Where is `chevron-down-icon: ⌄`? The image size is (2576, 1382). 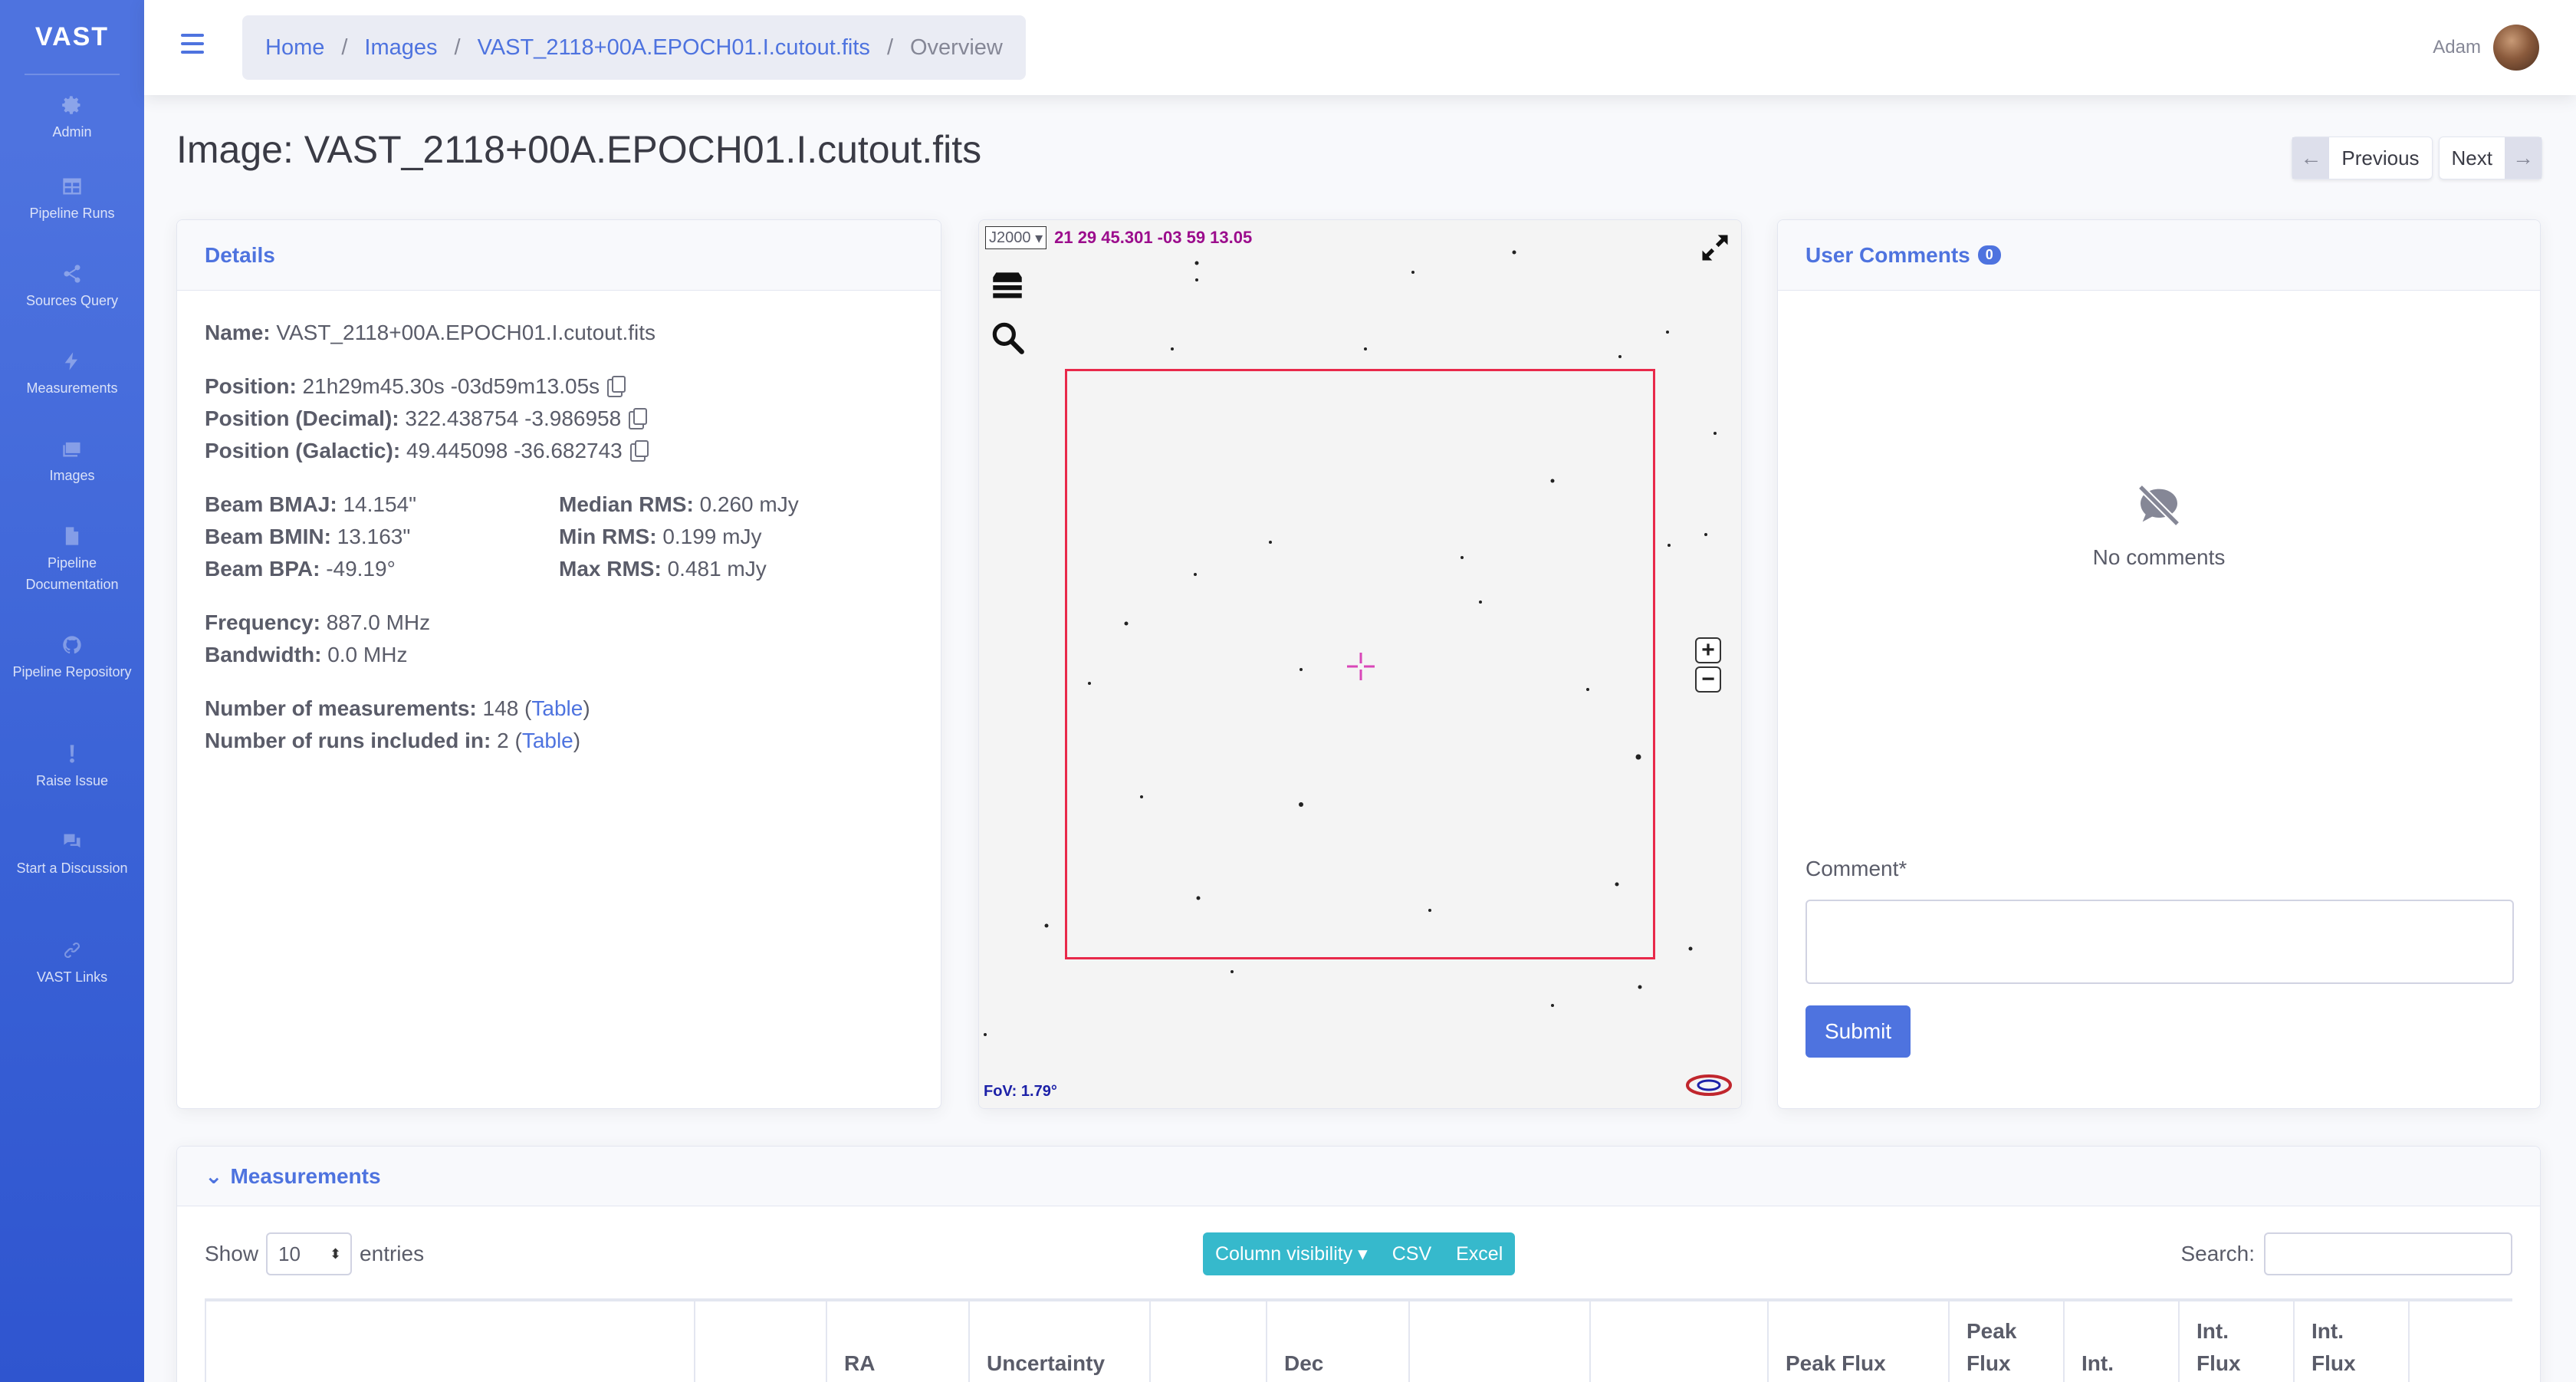 chevron-down-icon: ⌄ is located at coordinates (214, 1176).